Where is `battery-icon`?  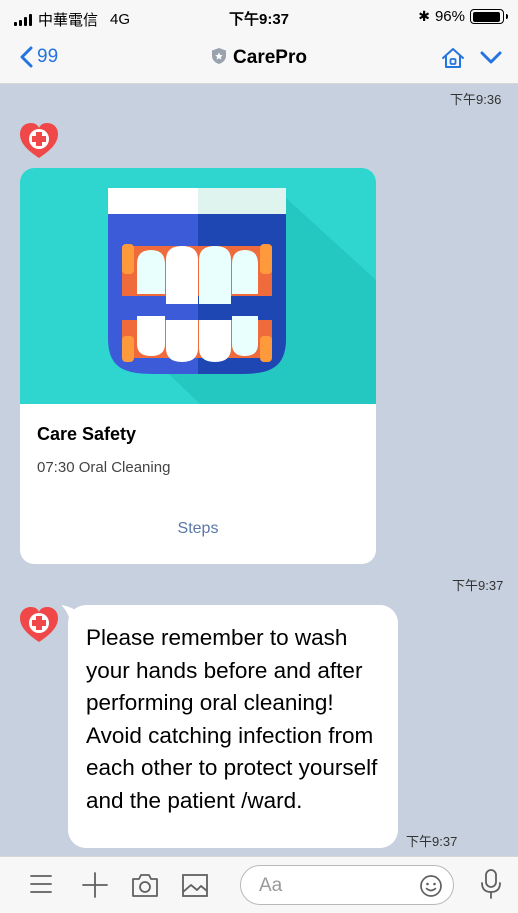
battery-icon is located at coordinates (489, 16).